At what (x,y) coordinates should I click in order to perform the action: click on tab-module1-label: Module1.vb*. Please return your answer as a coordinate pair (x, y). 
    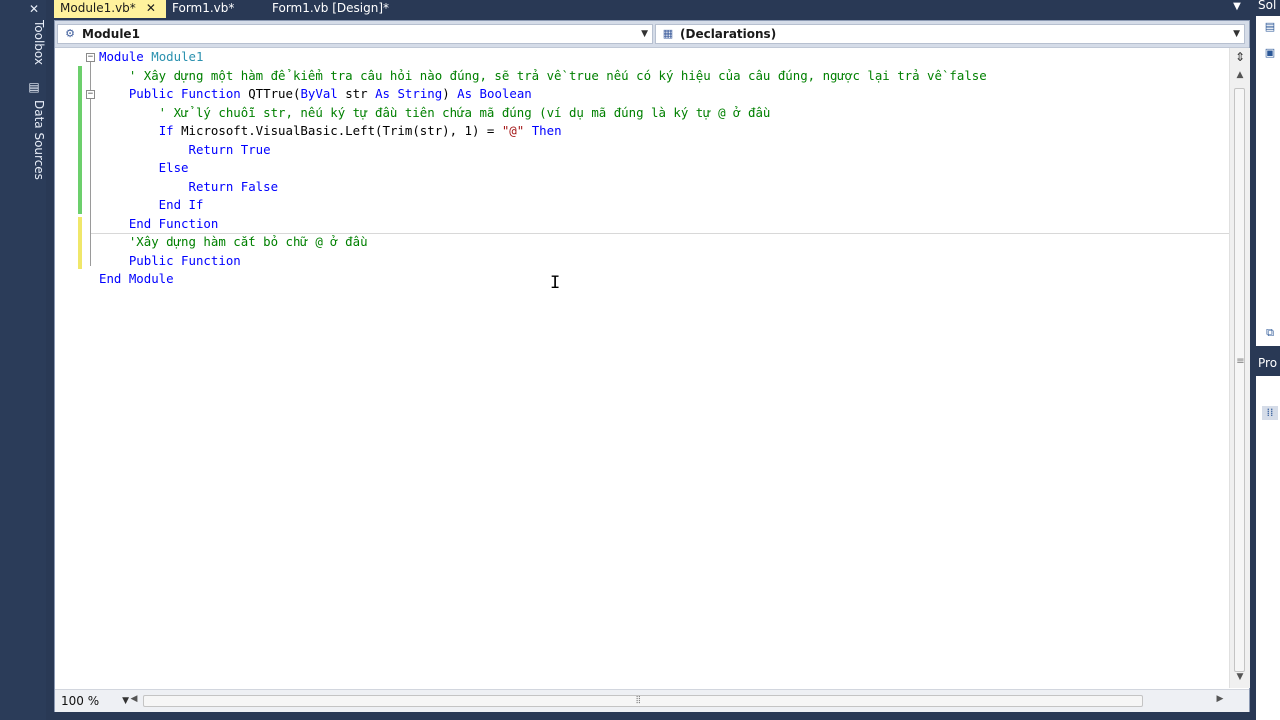
    Looking at the image, I should click on (98, 8).